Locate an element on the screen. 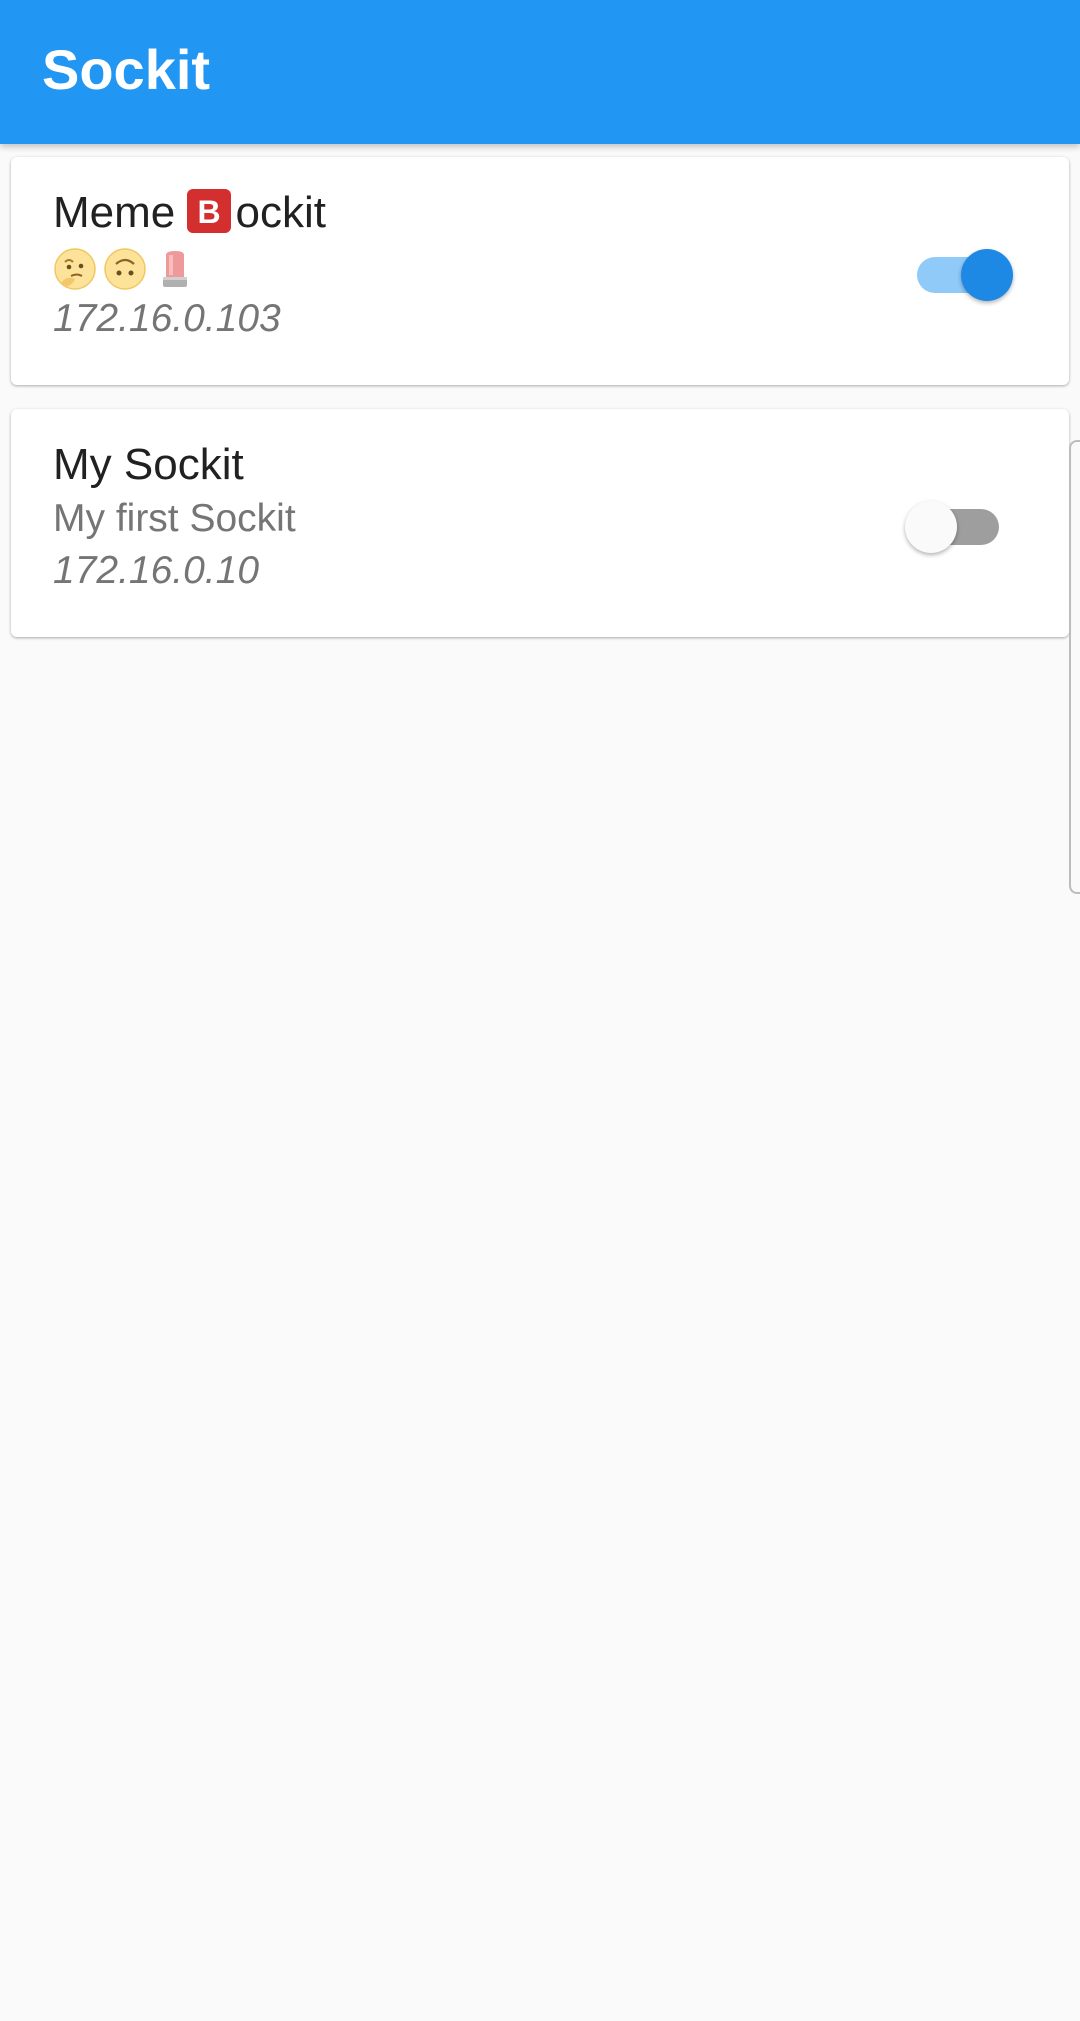 This screenshot has width=1080, height=2021. sockit-subtitle-emojis is located at coordinates (125, 269).